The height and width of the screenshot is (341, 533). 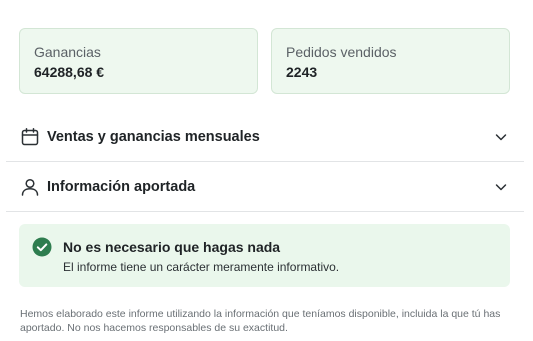 I want to click on user-icon, so click(x=30, y=187).